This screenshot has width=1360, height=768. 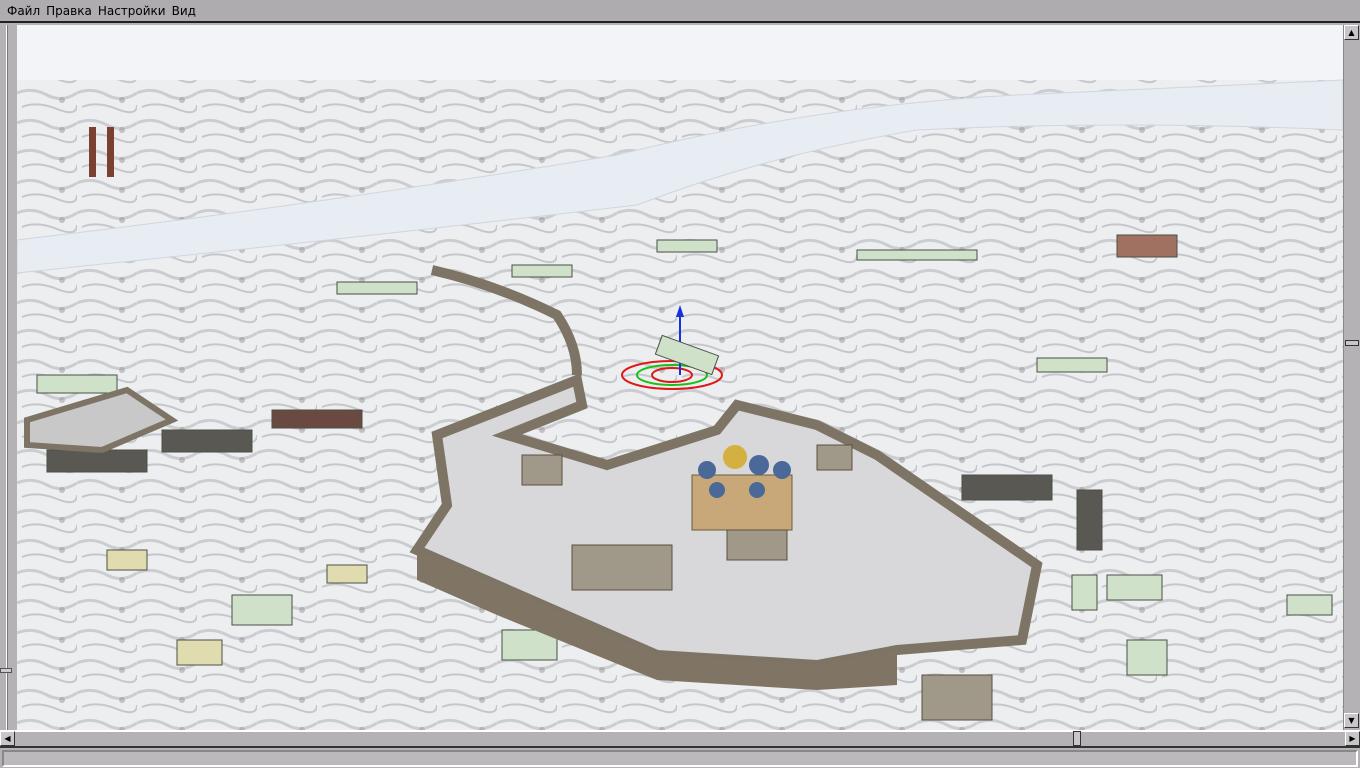 I want to click on status-text, so click(x=680, y=758).